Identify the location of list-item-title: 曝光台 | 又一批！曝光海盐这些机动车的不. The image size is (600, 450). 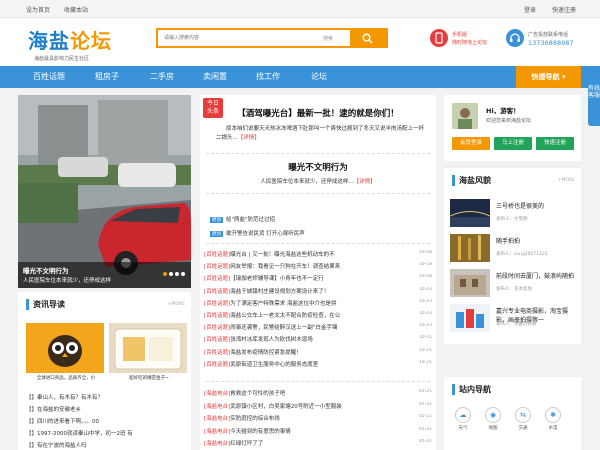
(282, 255).